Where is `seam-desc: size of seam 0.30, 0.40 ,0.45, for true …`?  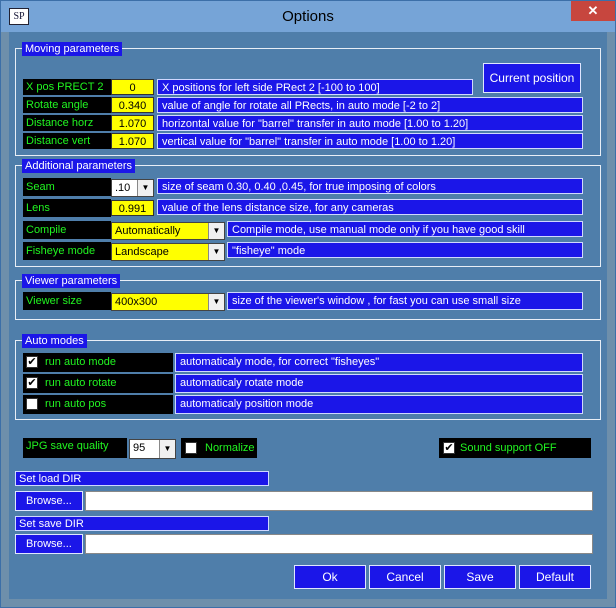 seam-desc: size of seam 0.30, 0.40 ,0.45, for true … is located at coordinates (370, 186).